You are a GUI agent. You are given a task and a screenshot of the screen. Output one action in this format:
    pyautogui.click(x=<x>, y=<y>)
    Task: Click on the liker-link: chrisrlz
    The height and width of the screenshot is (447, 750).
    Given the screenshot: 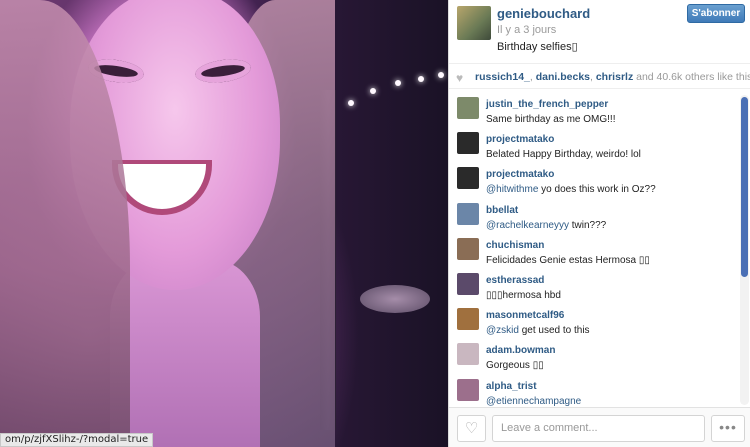 What is the action you would take?
    pyautogui.click(x=614, y=77)
    